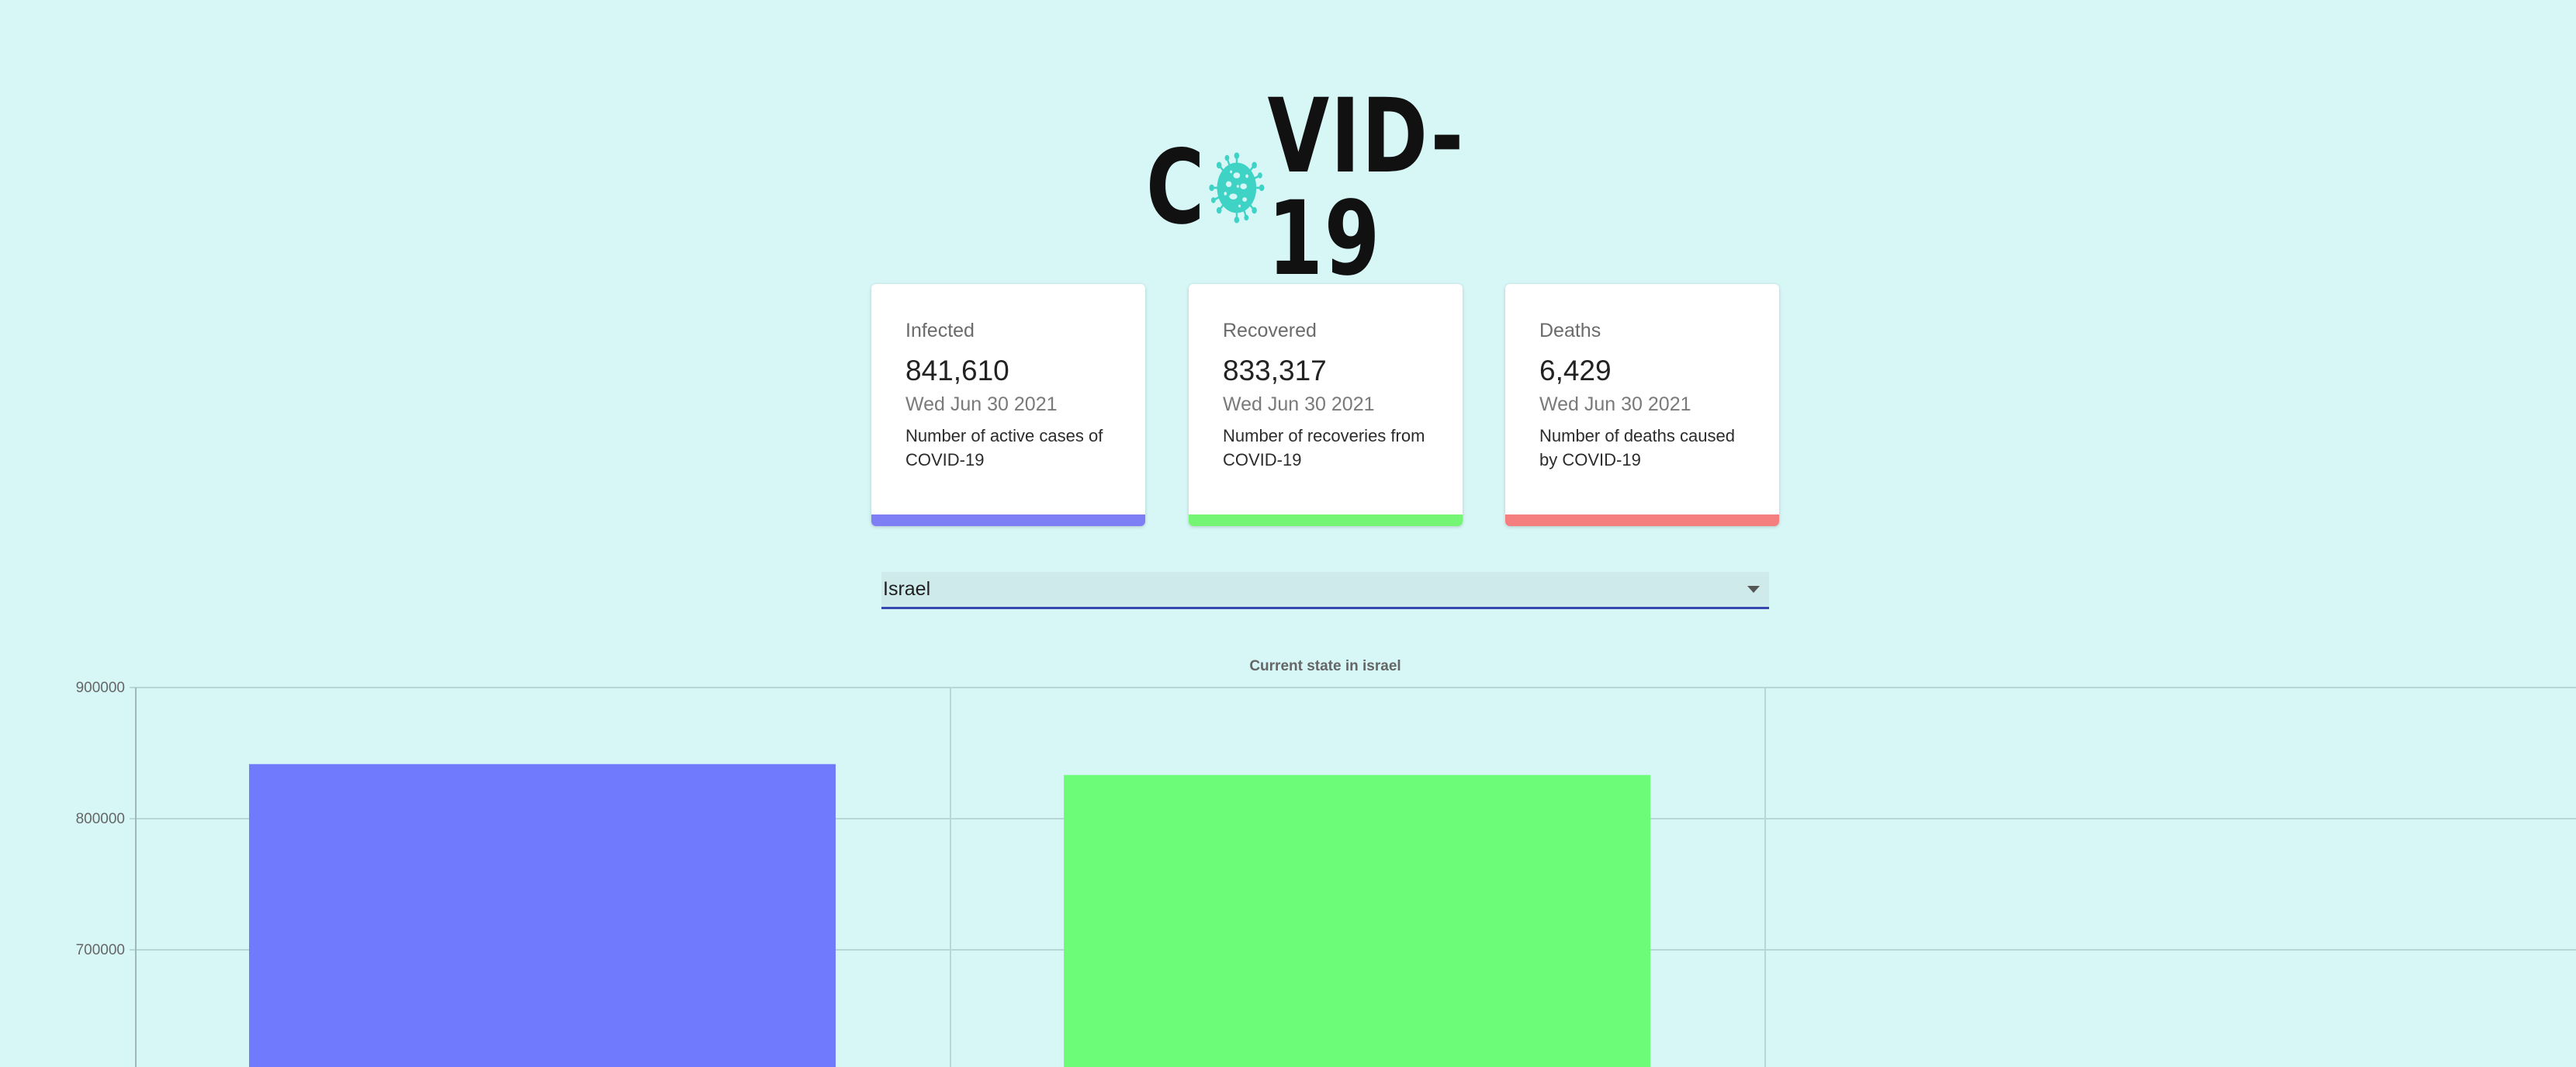  What do you see at coordinates (1570, 330) in the screenshot?
I see `card-title: Deaths` at bounding box center [1570, 330].